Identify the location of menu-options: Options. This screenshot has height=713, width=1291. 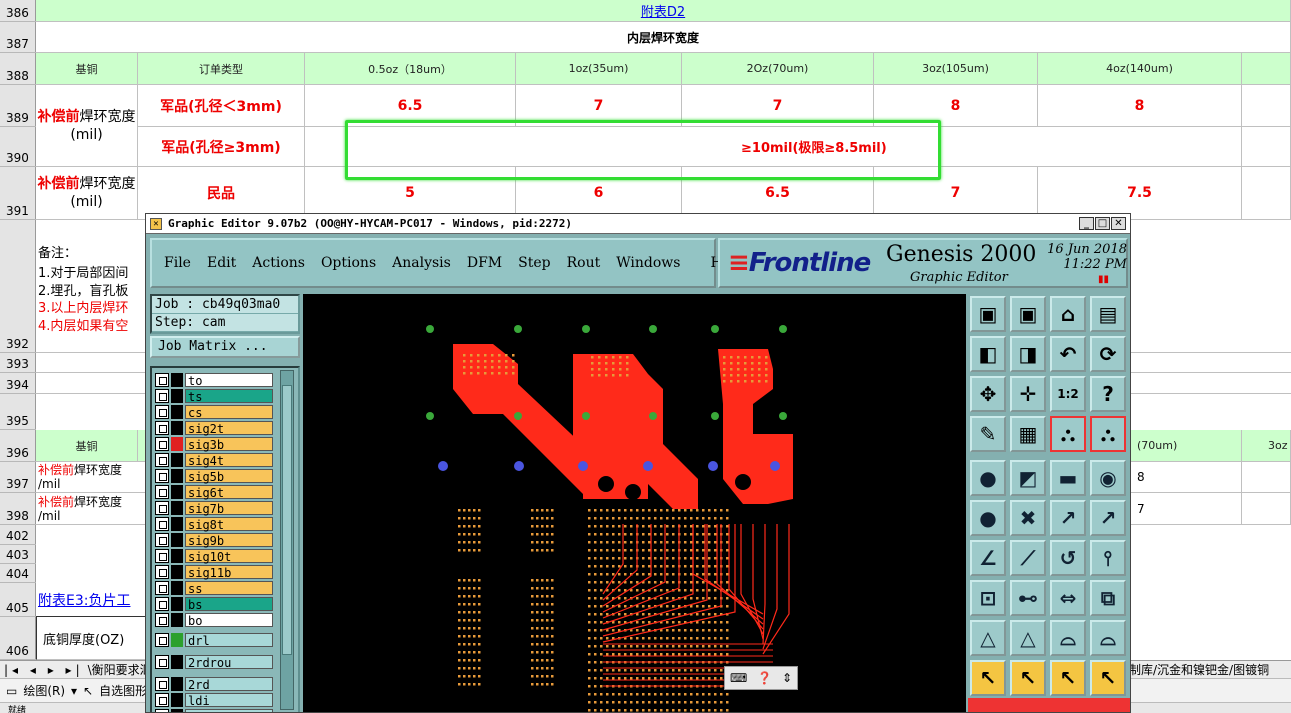
(348, 263).